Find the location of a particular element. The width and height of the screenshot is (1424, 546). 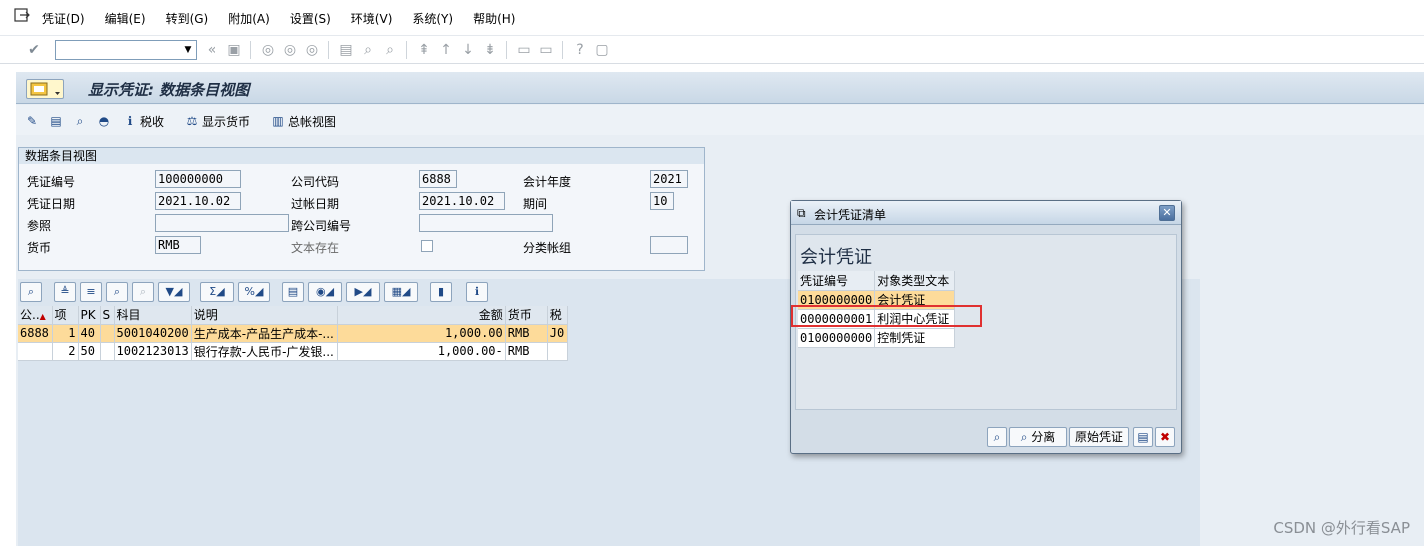

save-icon: ▣ is located at coordinates (234, 50).